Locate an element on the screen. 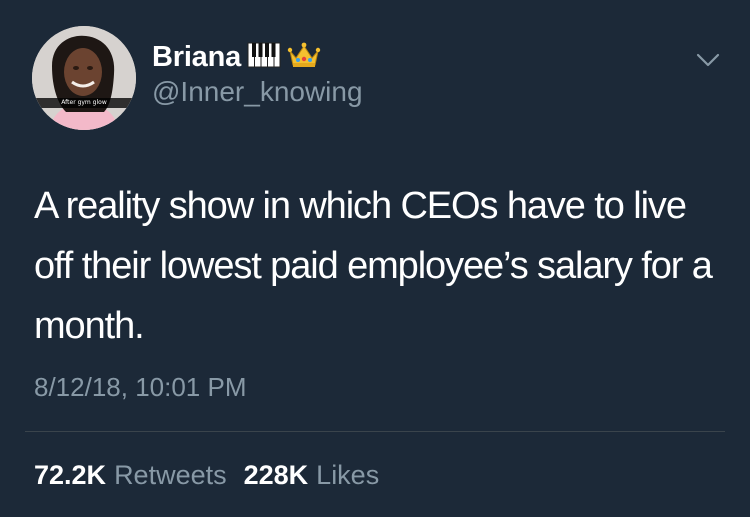 This screenshot has width=750, height=517. crown-icon is located at coordinates (304, 57).